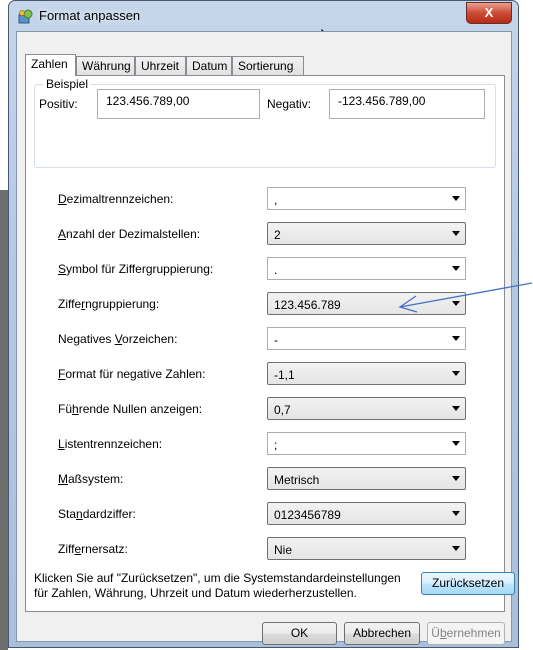 The height and width of the screenshot is (650, 533). I want to click on combo-negatives-vorzeichen: -, so click(366, 338).